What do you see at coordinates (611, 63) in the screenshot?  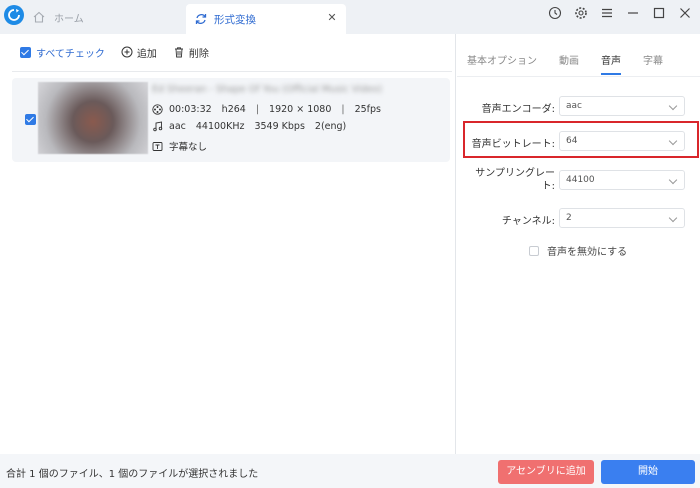 I see `tab-audio: 音声` at bounding box center [611, 63].